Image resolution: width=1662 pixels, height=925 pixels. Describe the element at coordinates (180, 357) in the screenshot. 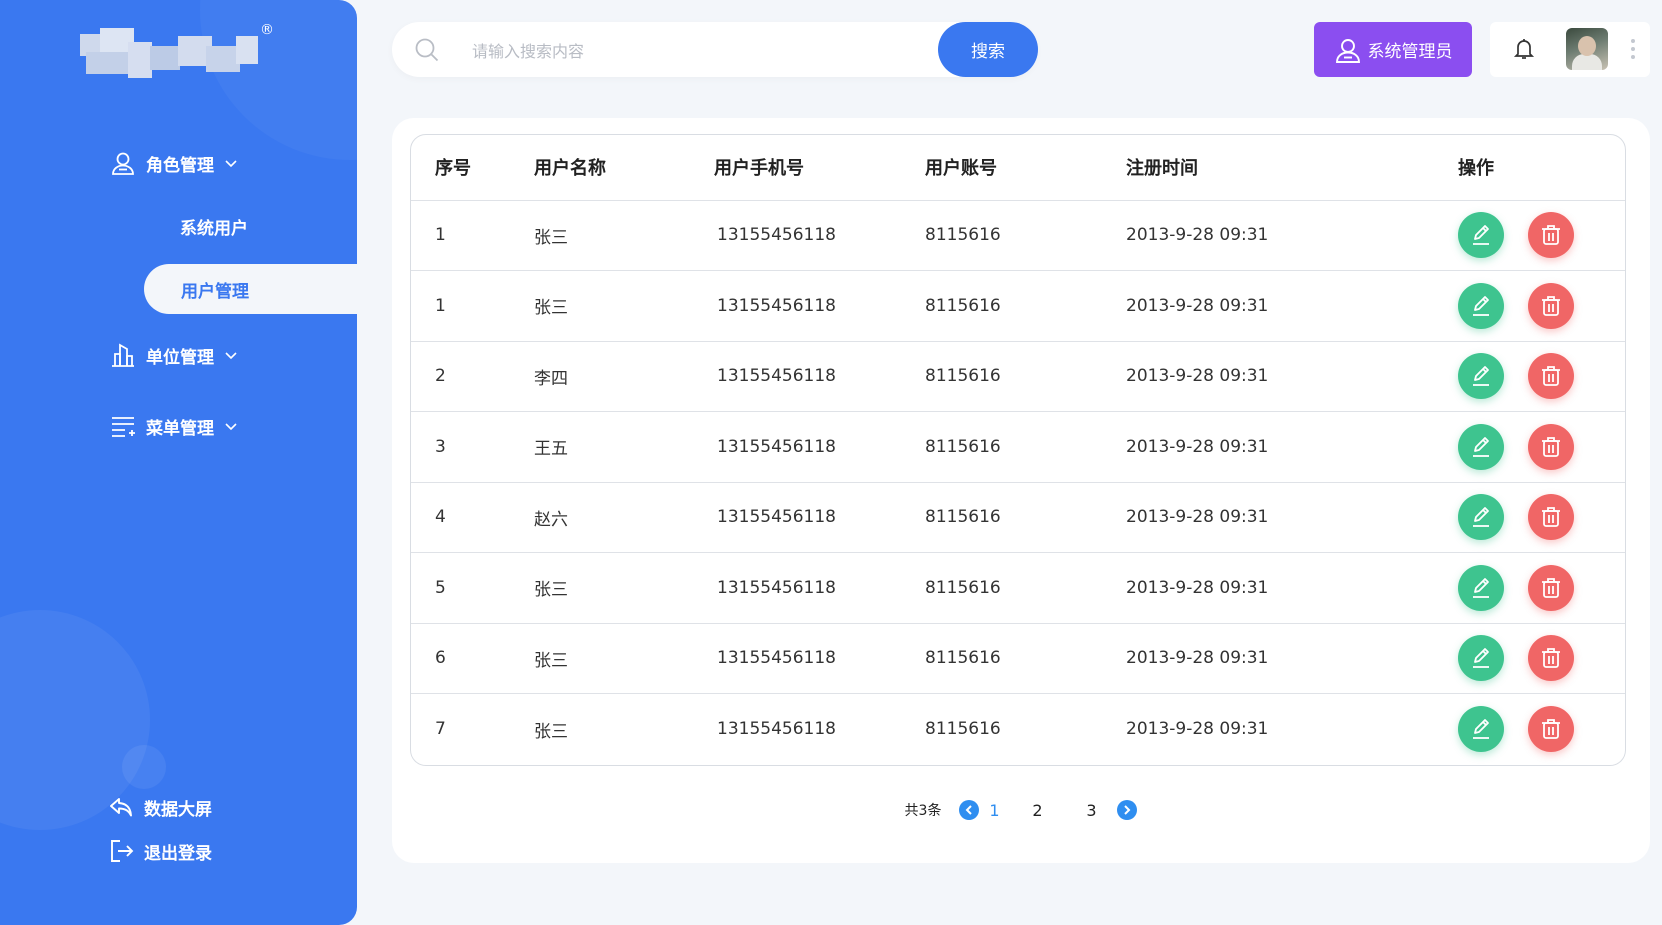

I see `nav-unit-management-label: 单位管理` at that location.